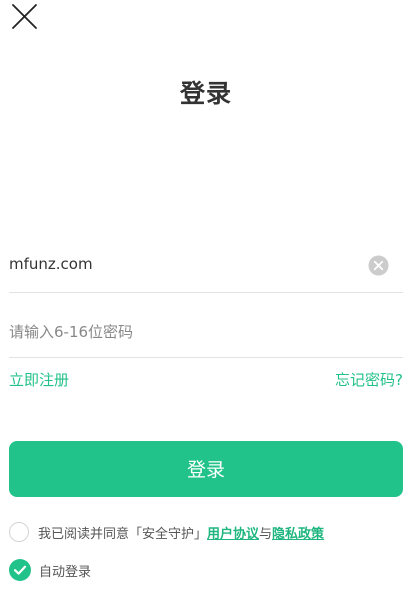 Image resolution: width=412 pixels, height=590 pixels. I want to click on forgot-password-link: 忘记密码?, so click(369, 379).